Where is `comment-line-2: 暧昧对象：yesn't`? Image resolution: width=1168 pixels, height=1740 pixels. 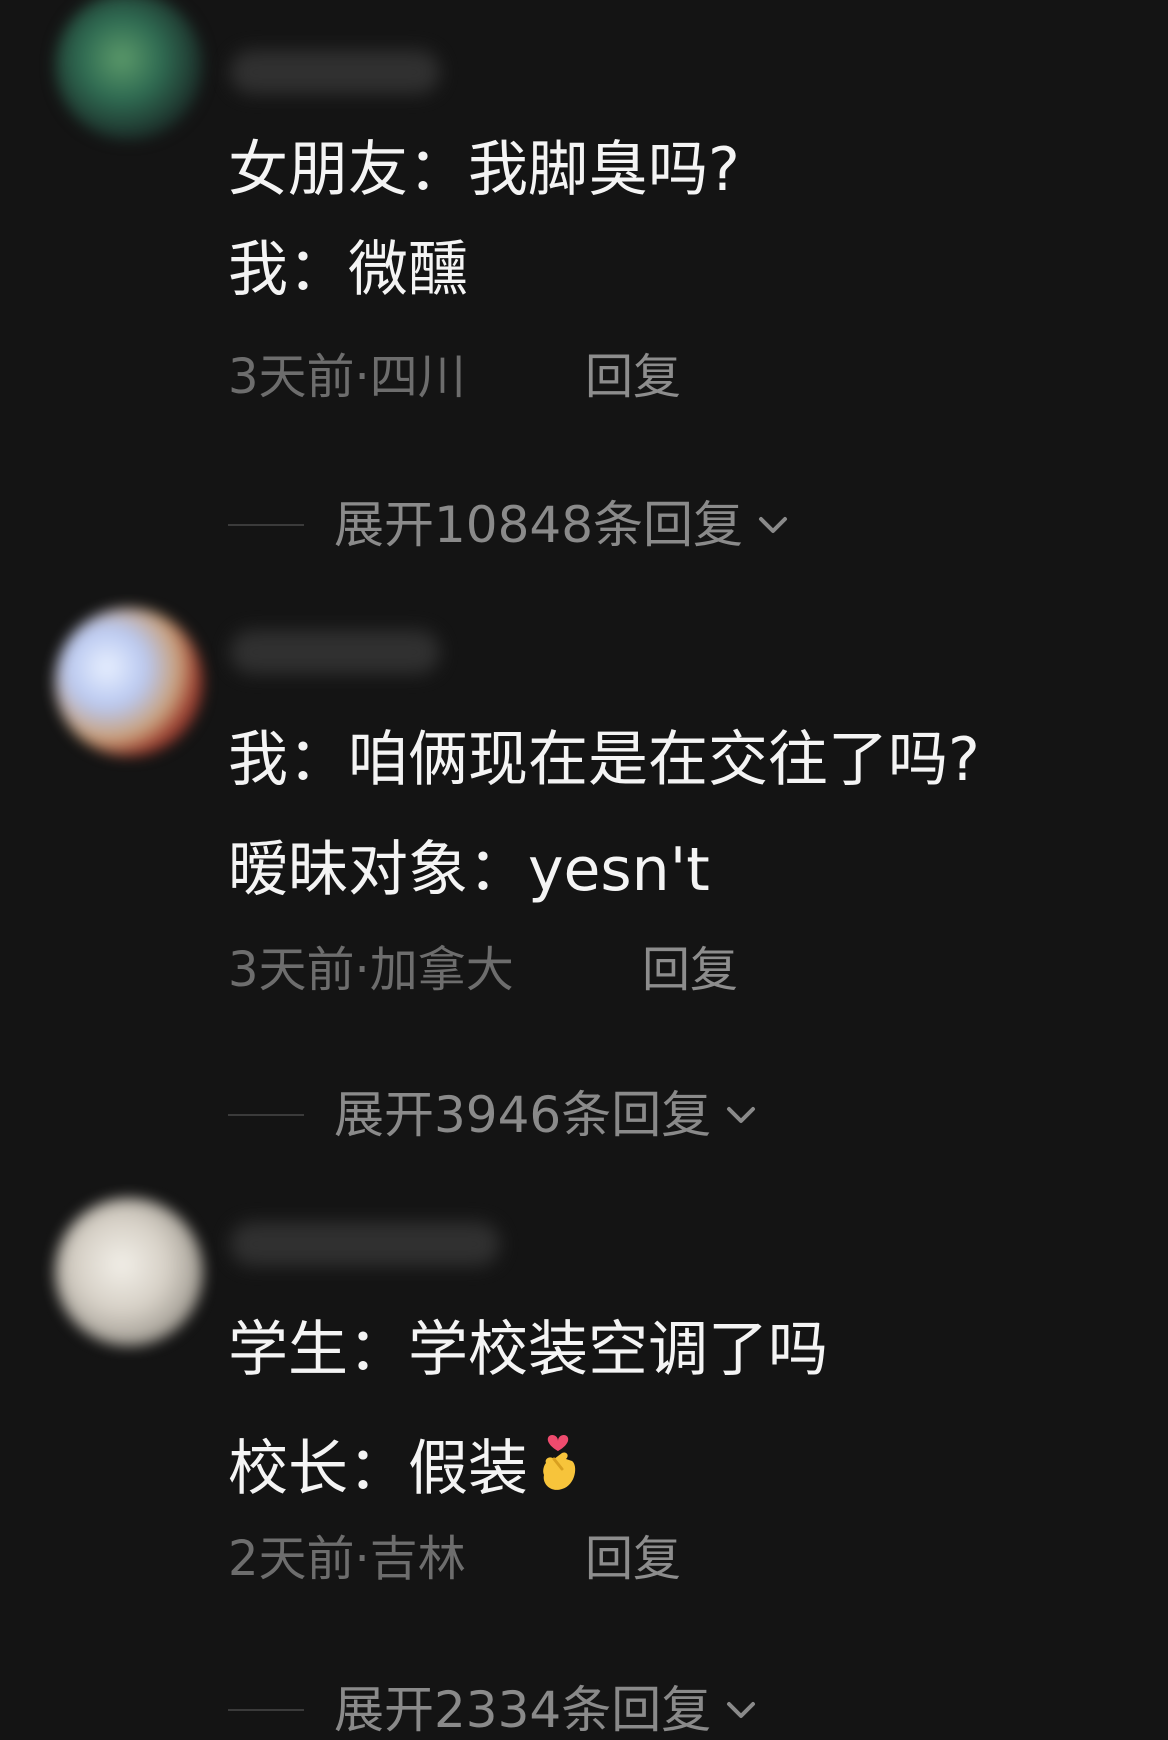 comment-line-2: 暧昧对象：yesn't is located at coordinates (469, 870).